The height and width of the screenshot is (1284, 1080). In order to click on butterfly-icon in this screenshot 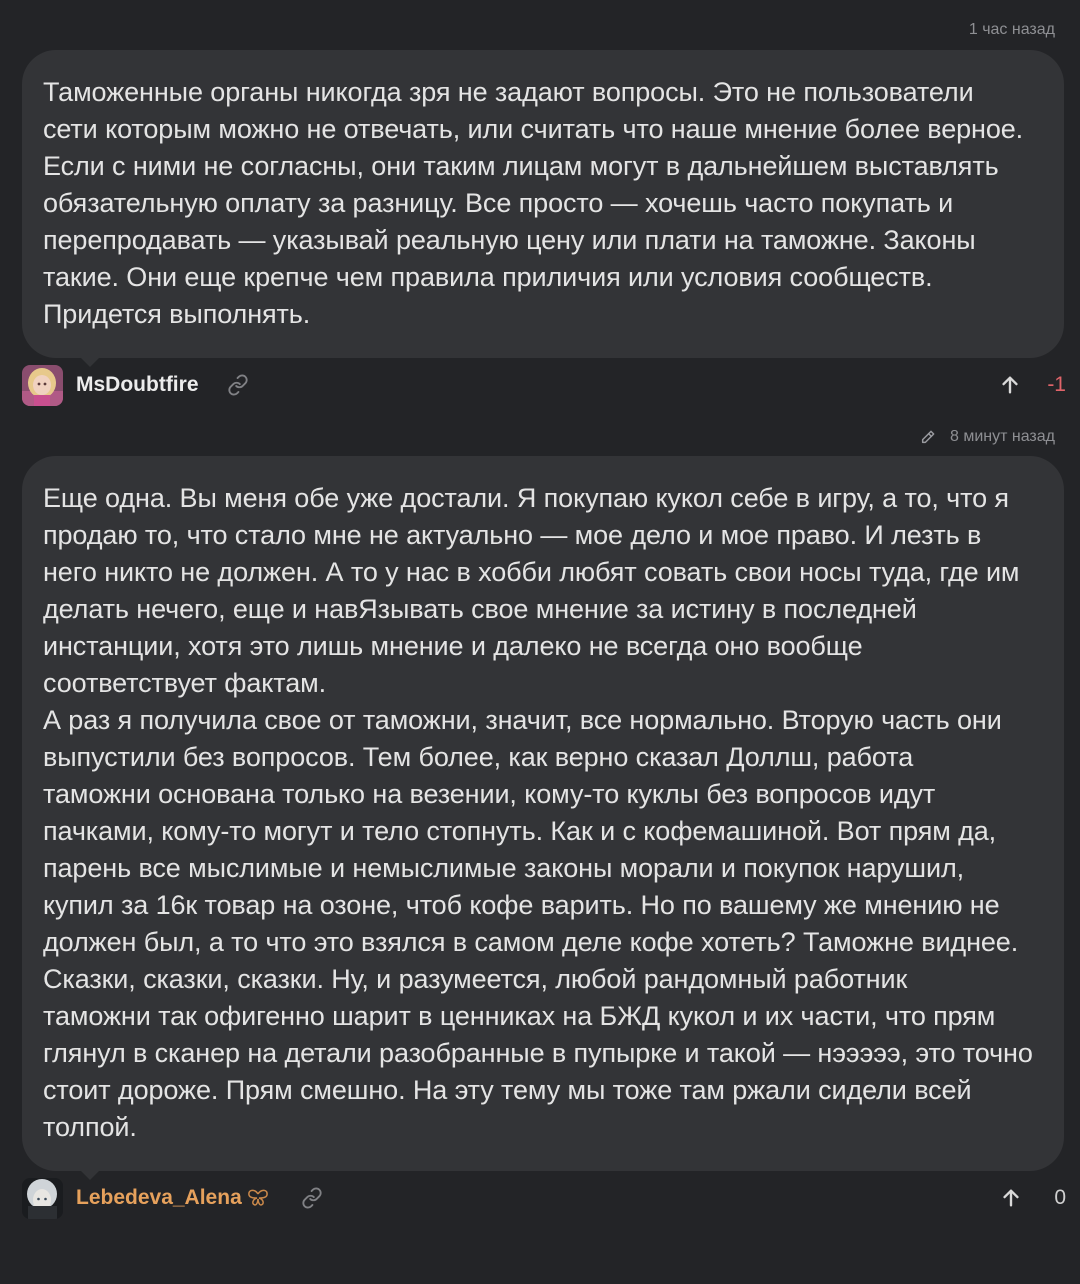, I will do `click(258, 1198)`.